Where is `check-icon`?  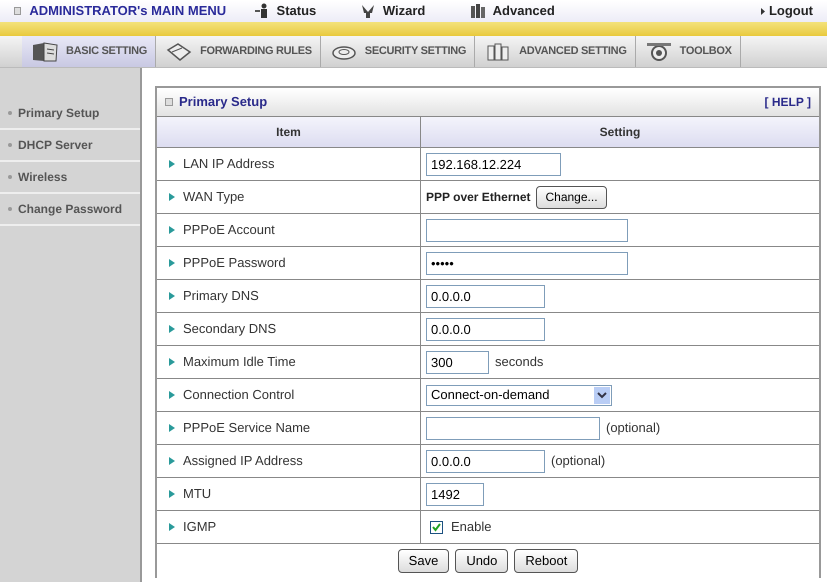 check-icon is located at coordinates (436, 527).